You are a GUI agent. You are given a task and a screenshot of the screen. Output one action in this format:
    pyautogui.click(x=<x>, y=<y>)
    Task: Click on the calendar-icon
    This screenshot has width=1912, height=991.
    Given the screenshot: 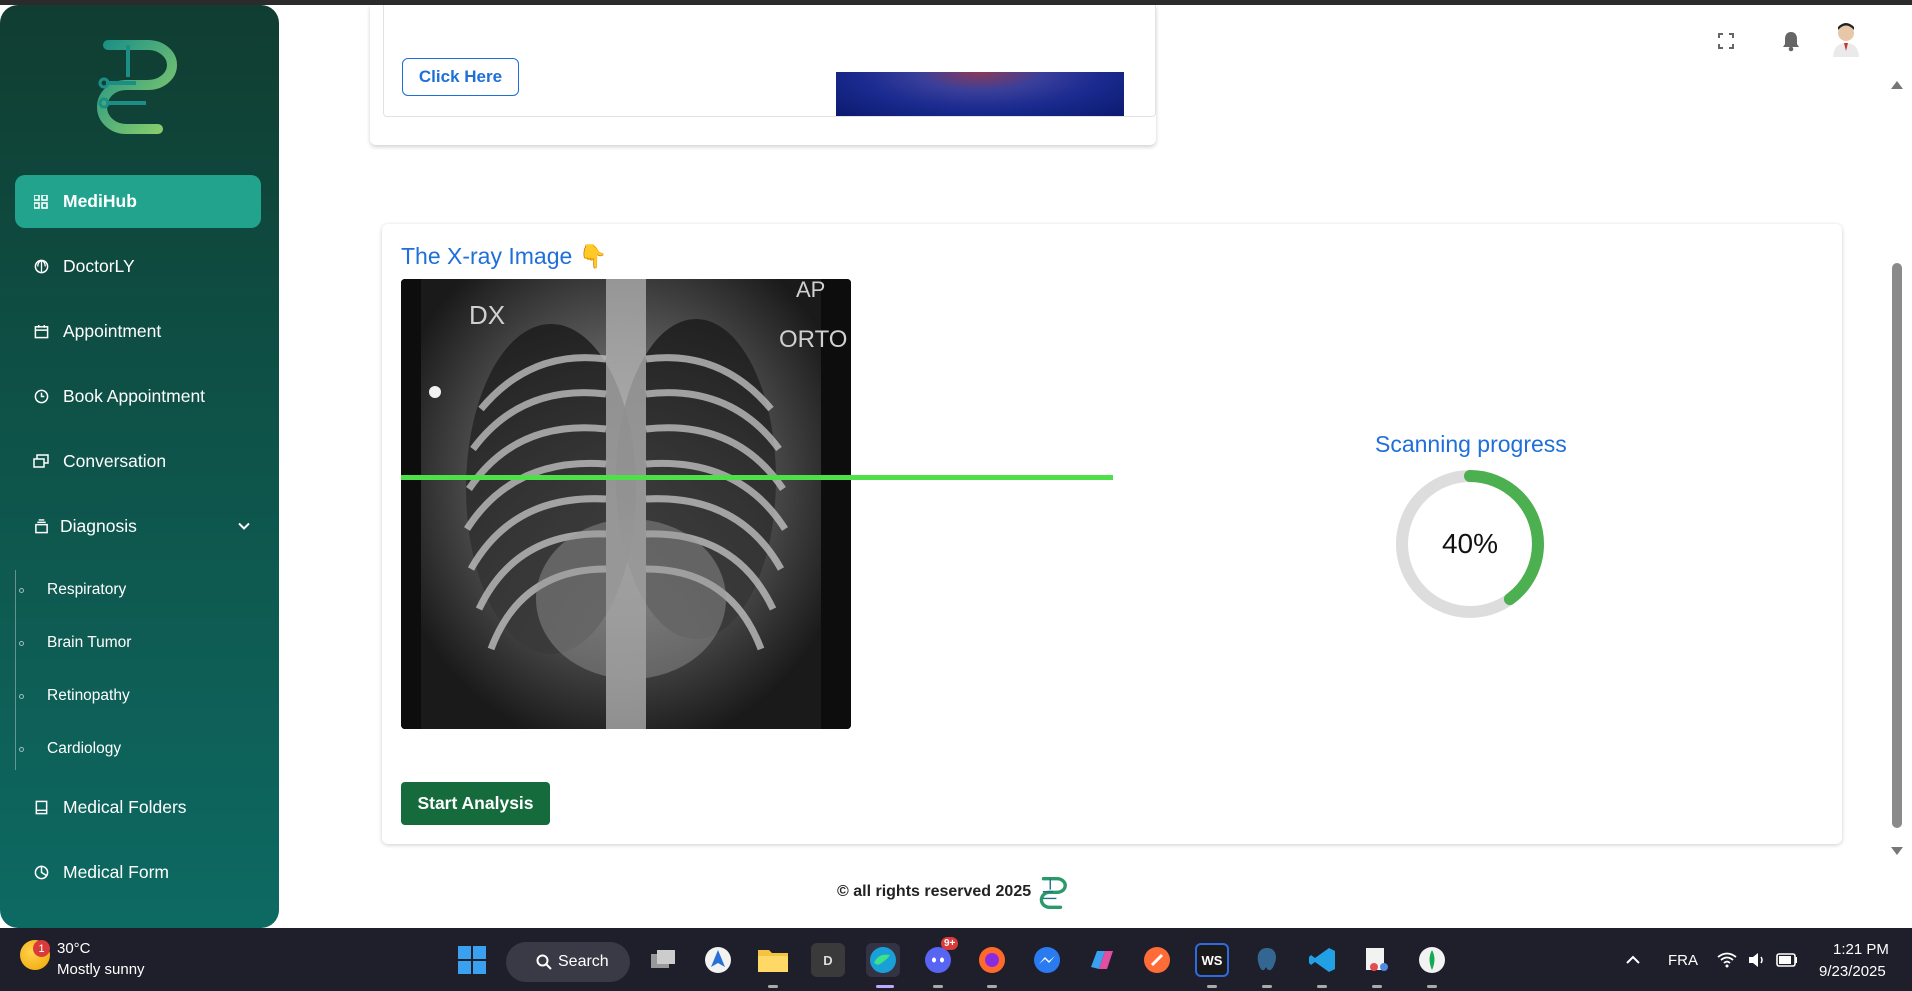 What is the action you would take?
    pyautogui.click(x=41, y=332)
    